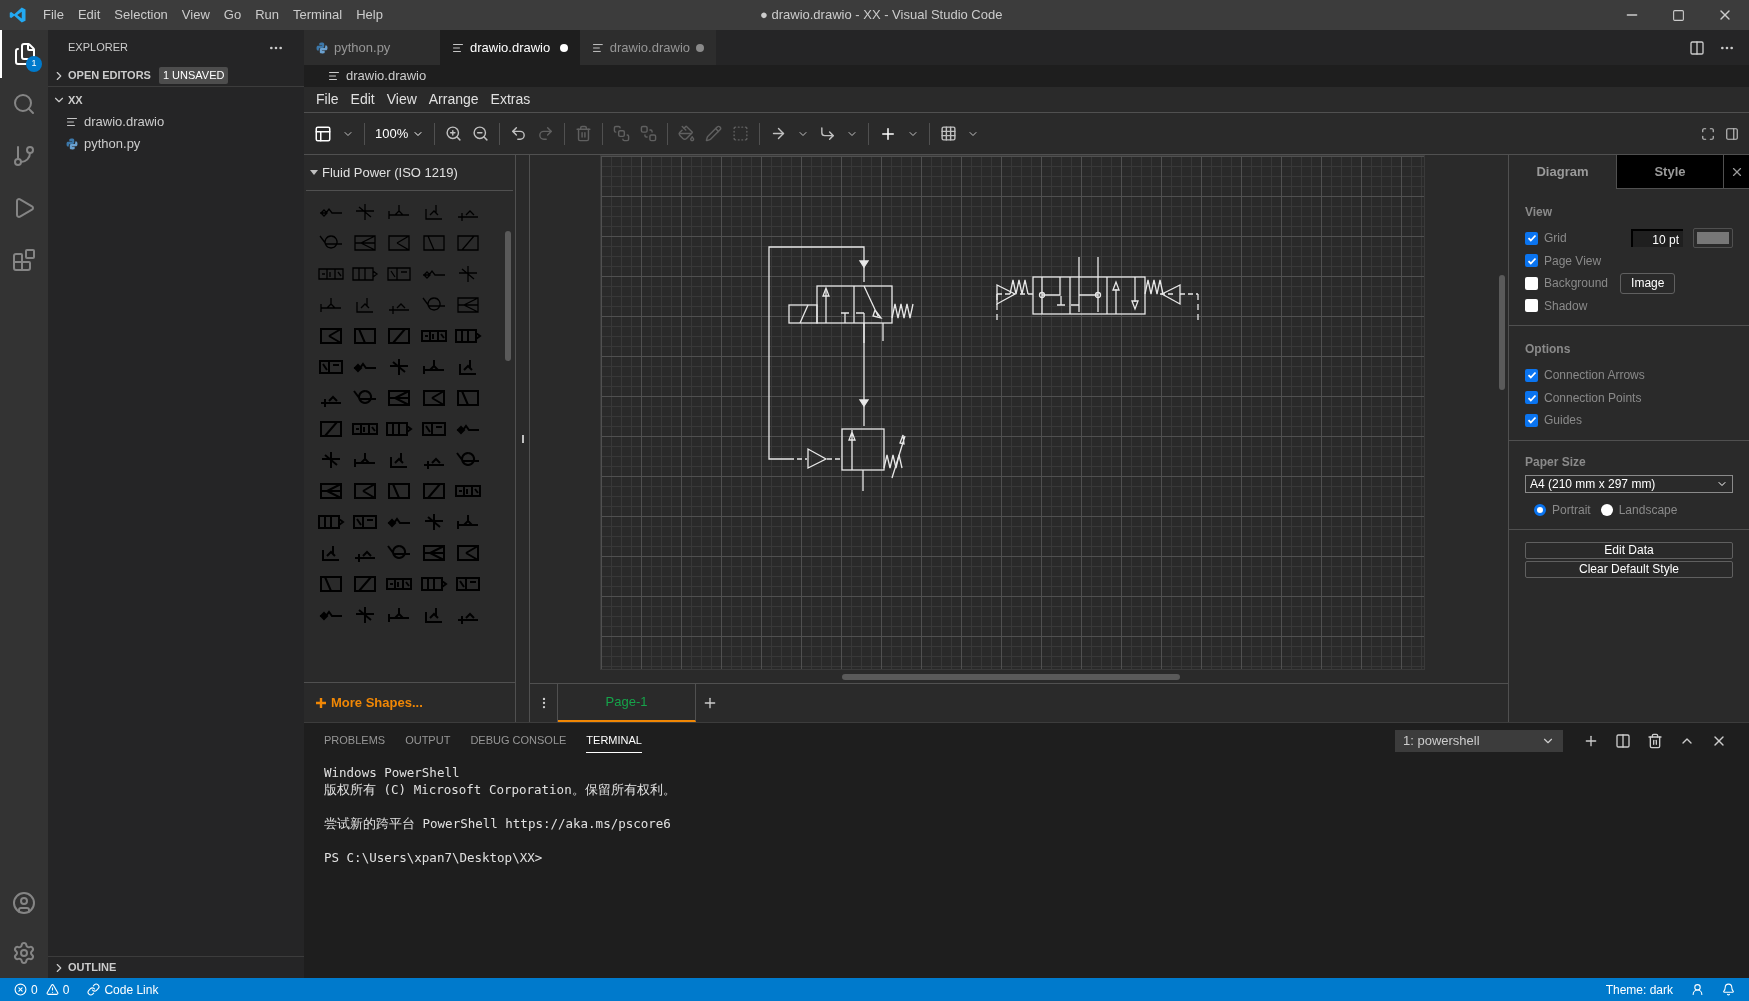 Image resolution: width=1749 pixels, height=1001 pixels. I want to click on breadcrumb: drawio.drawio, so click(386, 76).